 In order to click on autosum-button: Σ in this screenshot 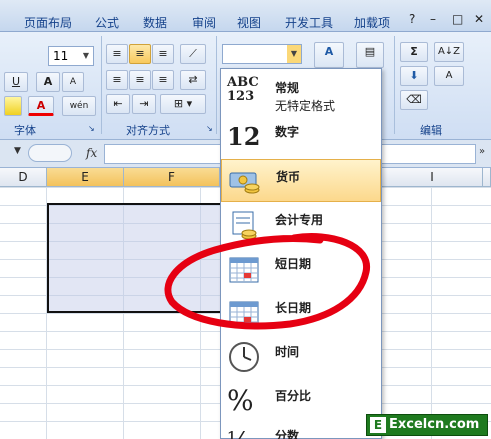, I will do `click(414, 52)`.